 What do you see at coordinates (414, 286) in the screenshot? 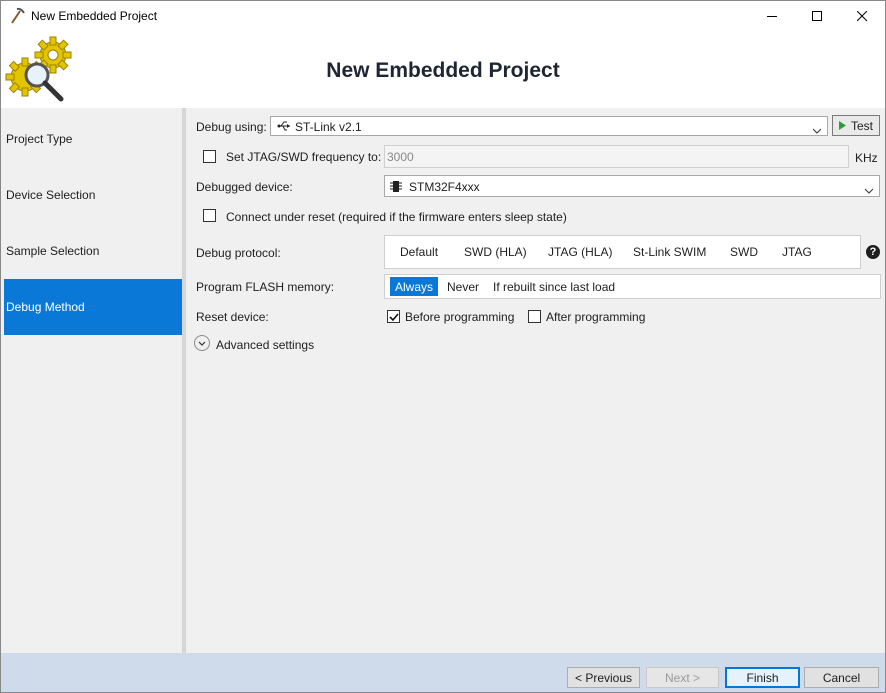
I see `flash-option-always: Always` at bounding box center [414, 286].